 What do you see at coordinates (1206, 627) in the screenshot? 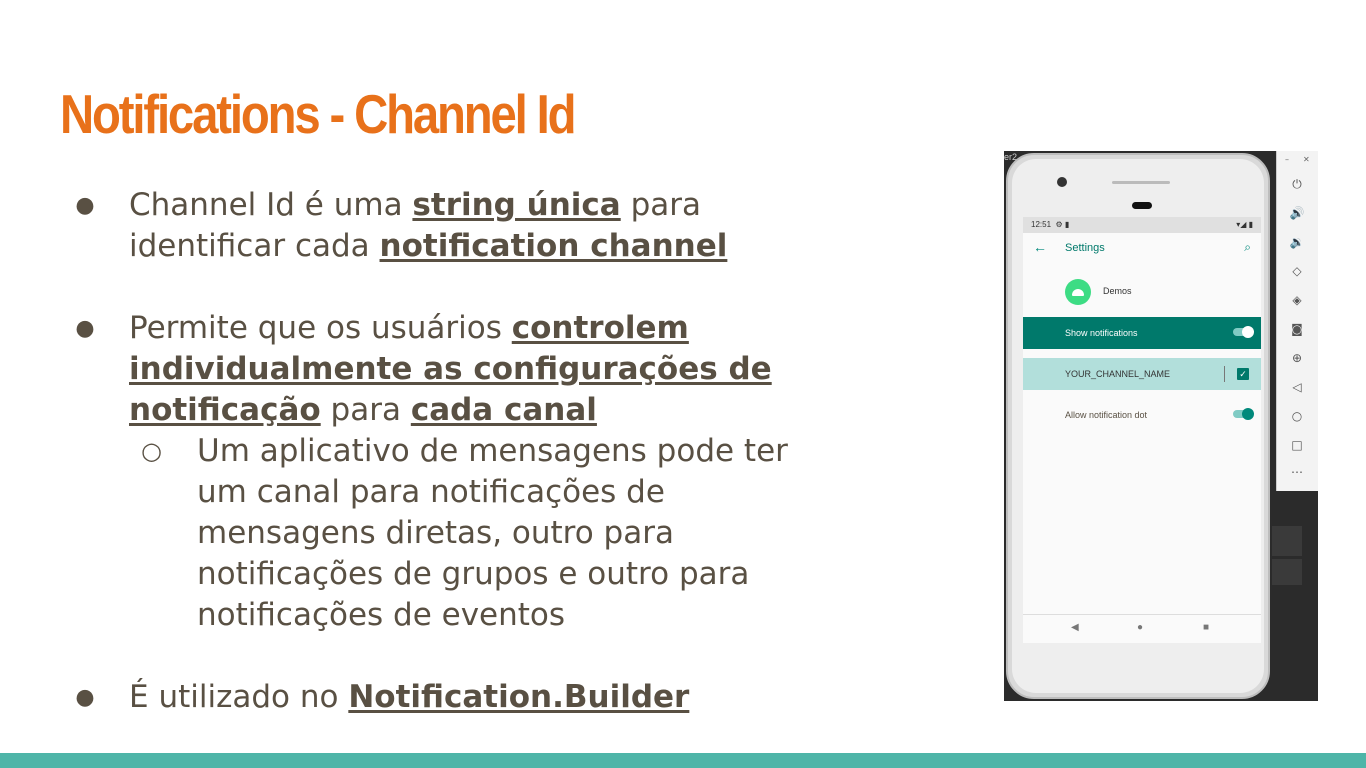
I see `nav-recents-icon: ■` at bounding box center [1206, 627].